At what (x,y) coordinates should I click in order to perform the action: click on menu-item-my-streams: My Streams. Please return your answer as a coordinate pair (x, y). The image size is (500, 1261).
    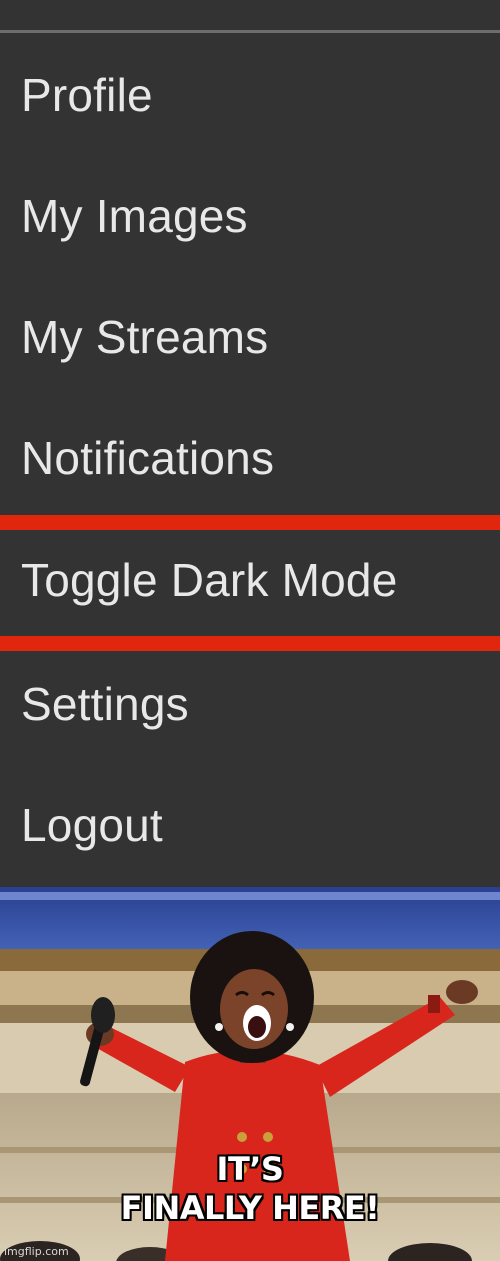
    Looking at the image, I should click on (250, 337).